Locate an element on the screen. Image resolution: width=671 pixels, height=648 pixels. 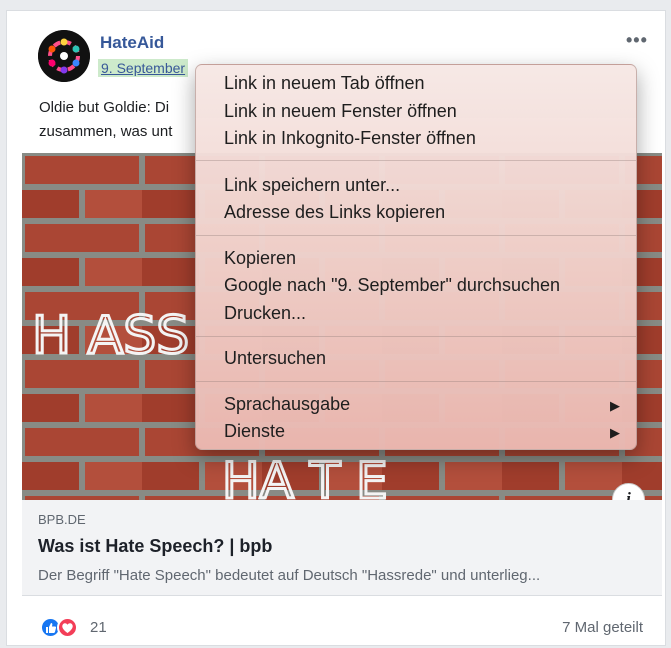
link-domain: BPB.DE is located at coordinates (62, 519).